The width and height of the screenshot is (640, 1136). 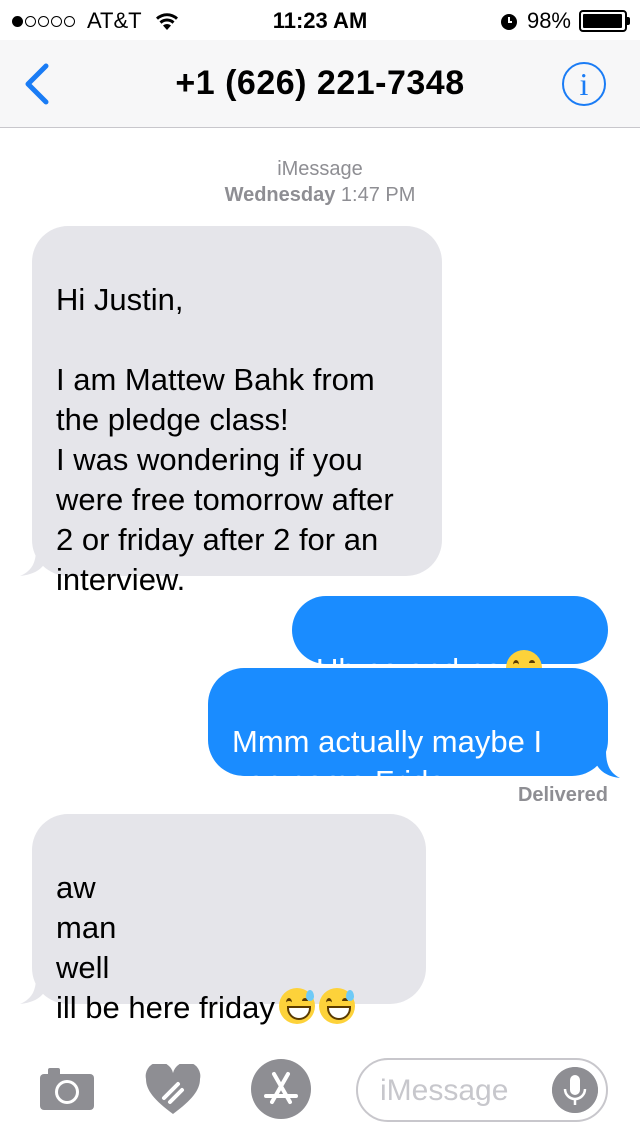 I want to click on message-bubble-outgoing: Mmm actually maybe I can come Friday, so click(x=408, y=733).